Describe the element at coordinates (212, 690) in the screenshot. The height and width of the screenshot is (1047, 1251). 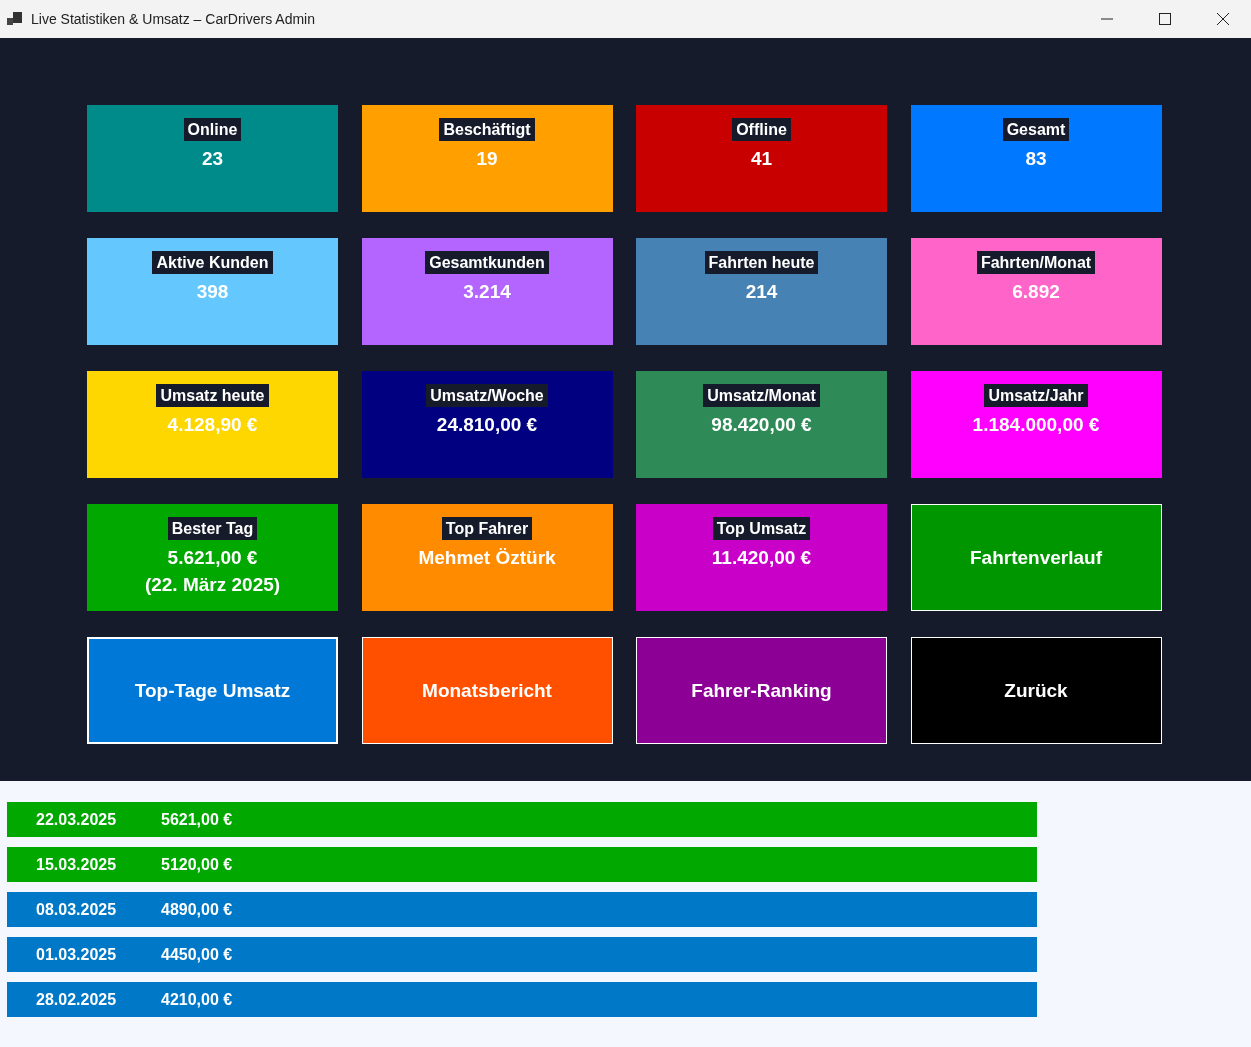
I see `nav-button: Top-Tage Umsatz` at that location.